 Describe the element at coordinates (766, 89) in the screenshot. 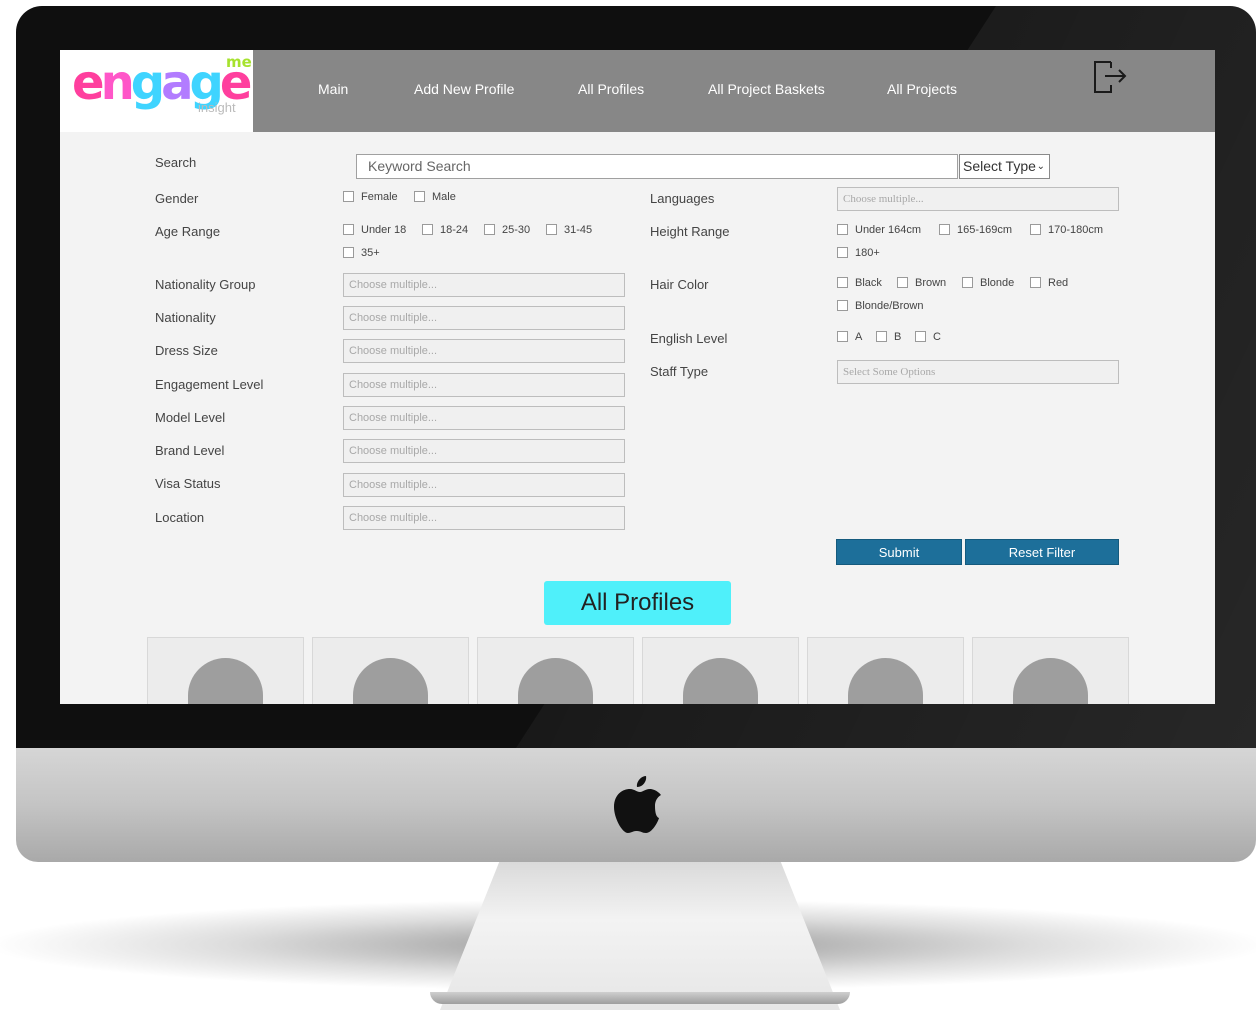

I see `nav-all-project-baskets: All Project Baskets` at that location.